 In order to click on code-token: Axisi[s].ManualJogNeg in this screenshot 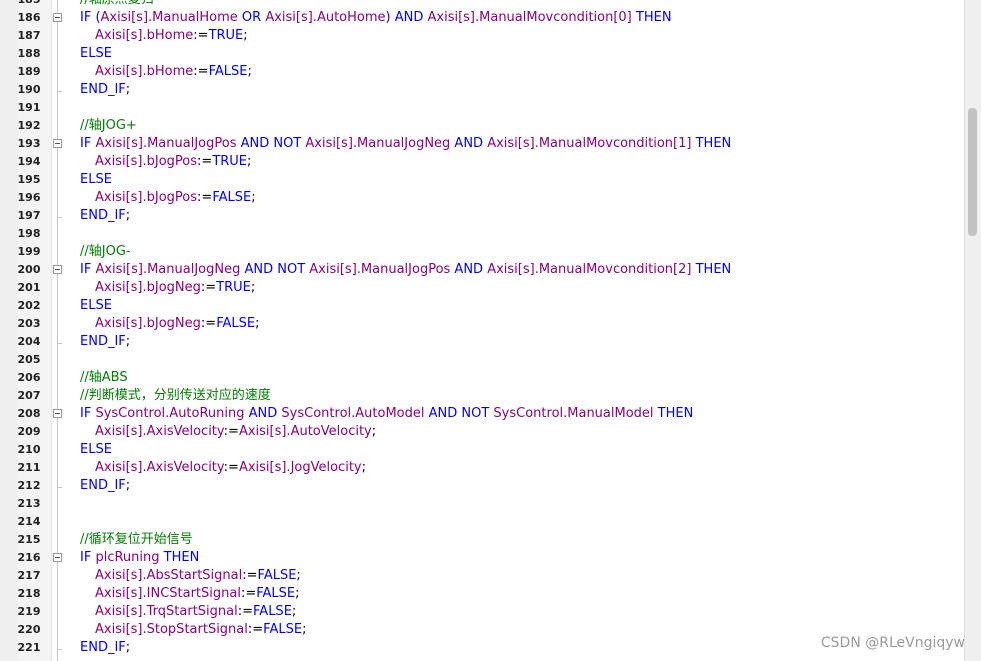, I will do `click(168, 269)`.